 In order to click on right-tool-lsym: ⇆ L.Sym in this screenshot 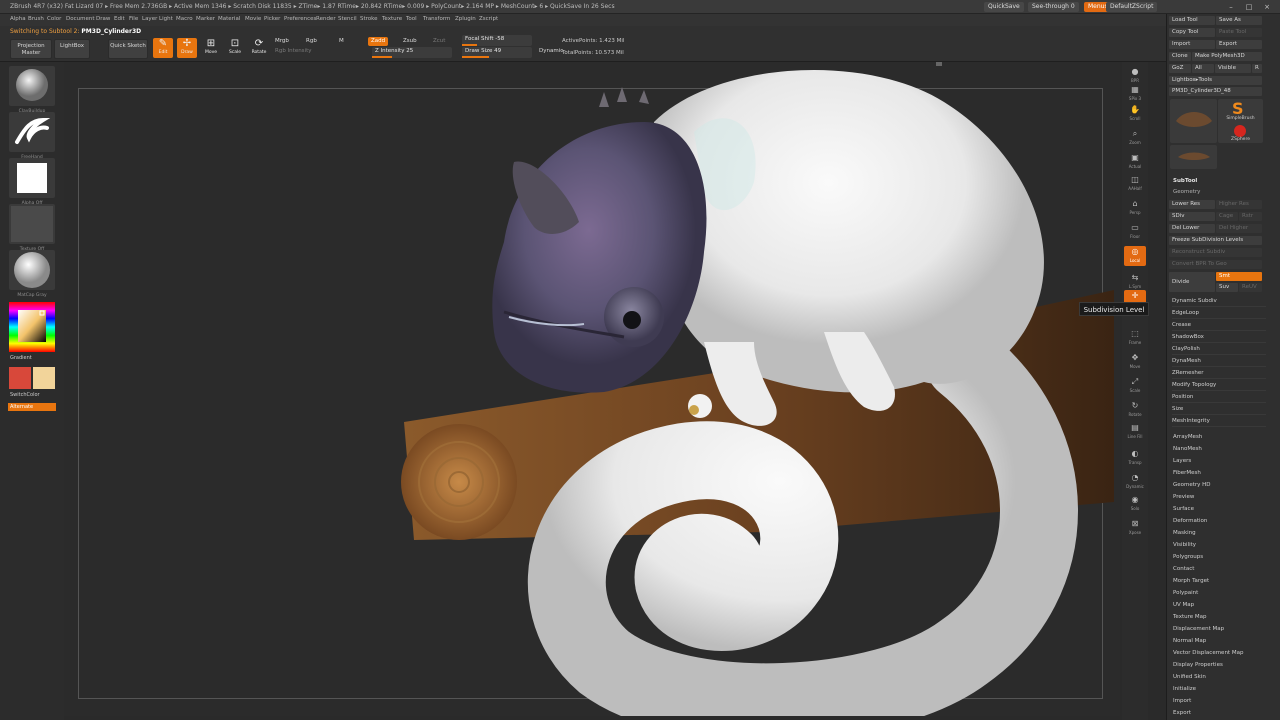, I will do `click(1135, 282)`.